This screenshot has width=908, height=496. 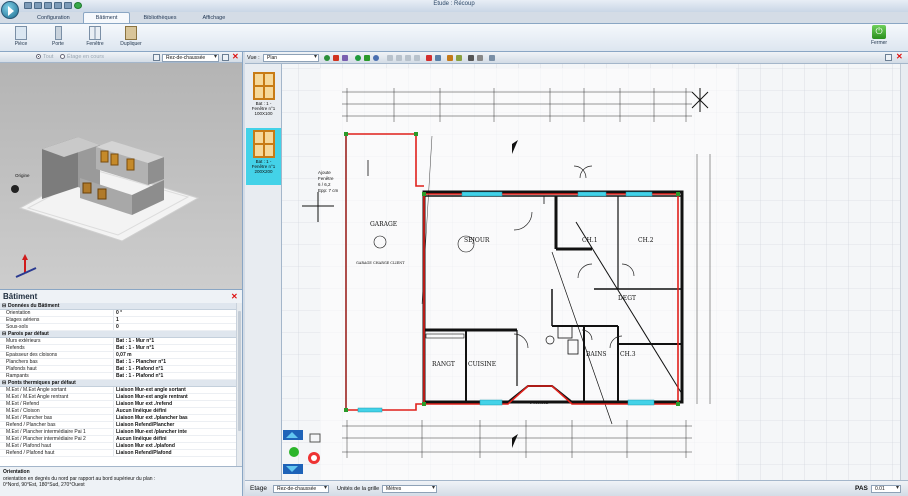 What do you see at coordinates (121, 327) in the screenshot?
I see `property-row: Sous-sols 0` at bounding box center [121, 327].